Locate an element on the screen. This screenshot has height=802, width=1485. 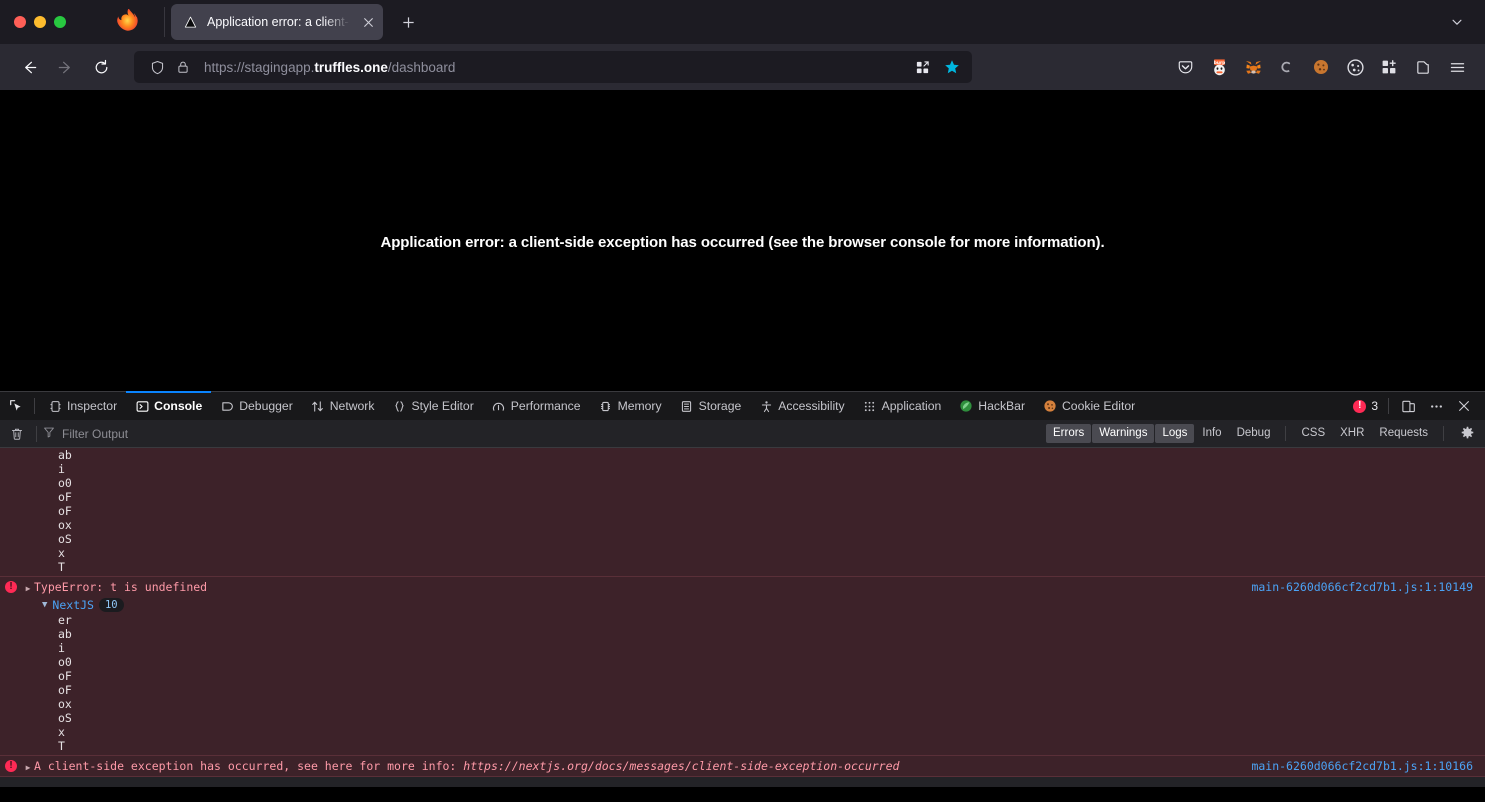
urlbar-actions is located at coordinates (937, 67).